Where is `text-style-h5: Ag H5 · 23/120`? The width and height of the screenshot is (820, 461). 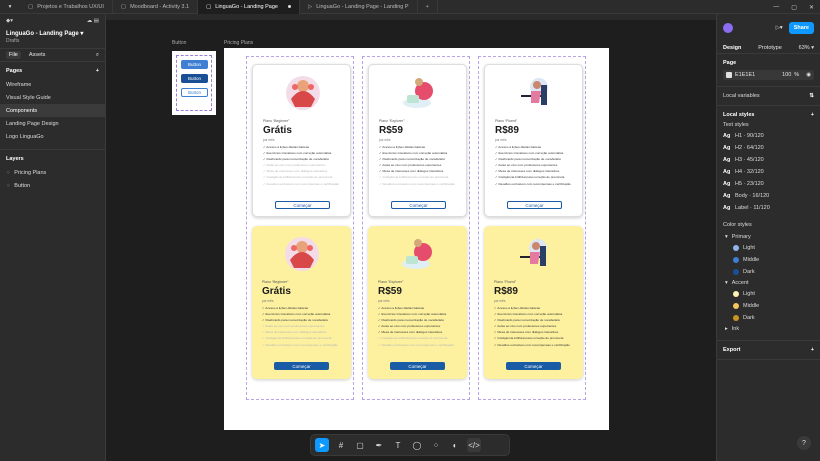
text-style-h5: Ag H5 · 23/120 is located at coordinates (768, 184).